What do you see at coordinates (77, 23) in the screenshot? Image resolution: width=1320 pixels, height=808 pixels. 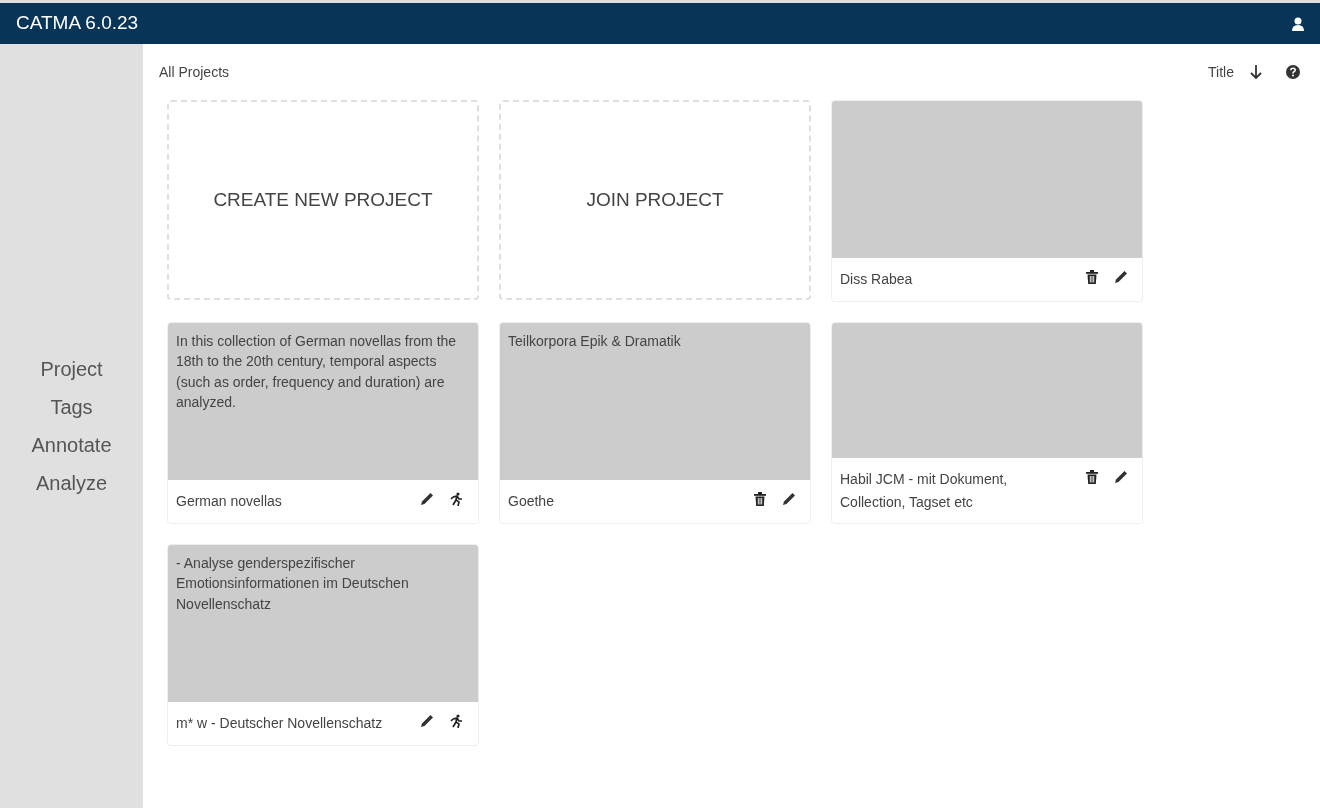 I see `app-title: CATMA 6.0.23` at bounding box center [77, 23].